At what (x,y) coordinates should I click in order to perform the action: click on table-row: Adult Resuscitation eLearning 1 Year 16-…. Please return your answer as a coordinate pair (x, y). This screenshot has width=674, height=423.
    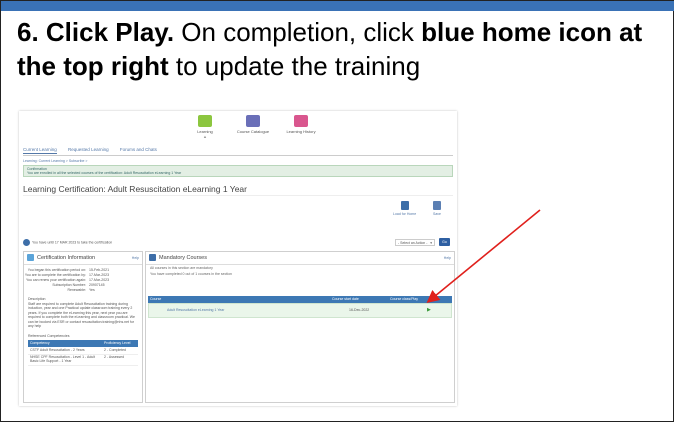
    Looking at the image, I should click on (300, 310).